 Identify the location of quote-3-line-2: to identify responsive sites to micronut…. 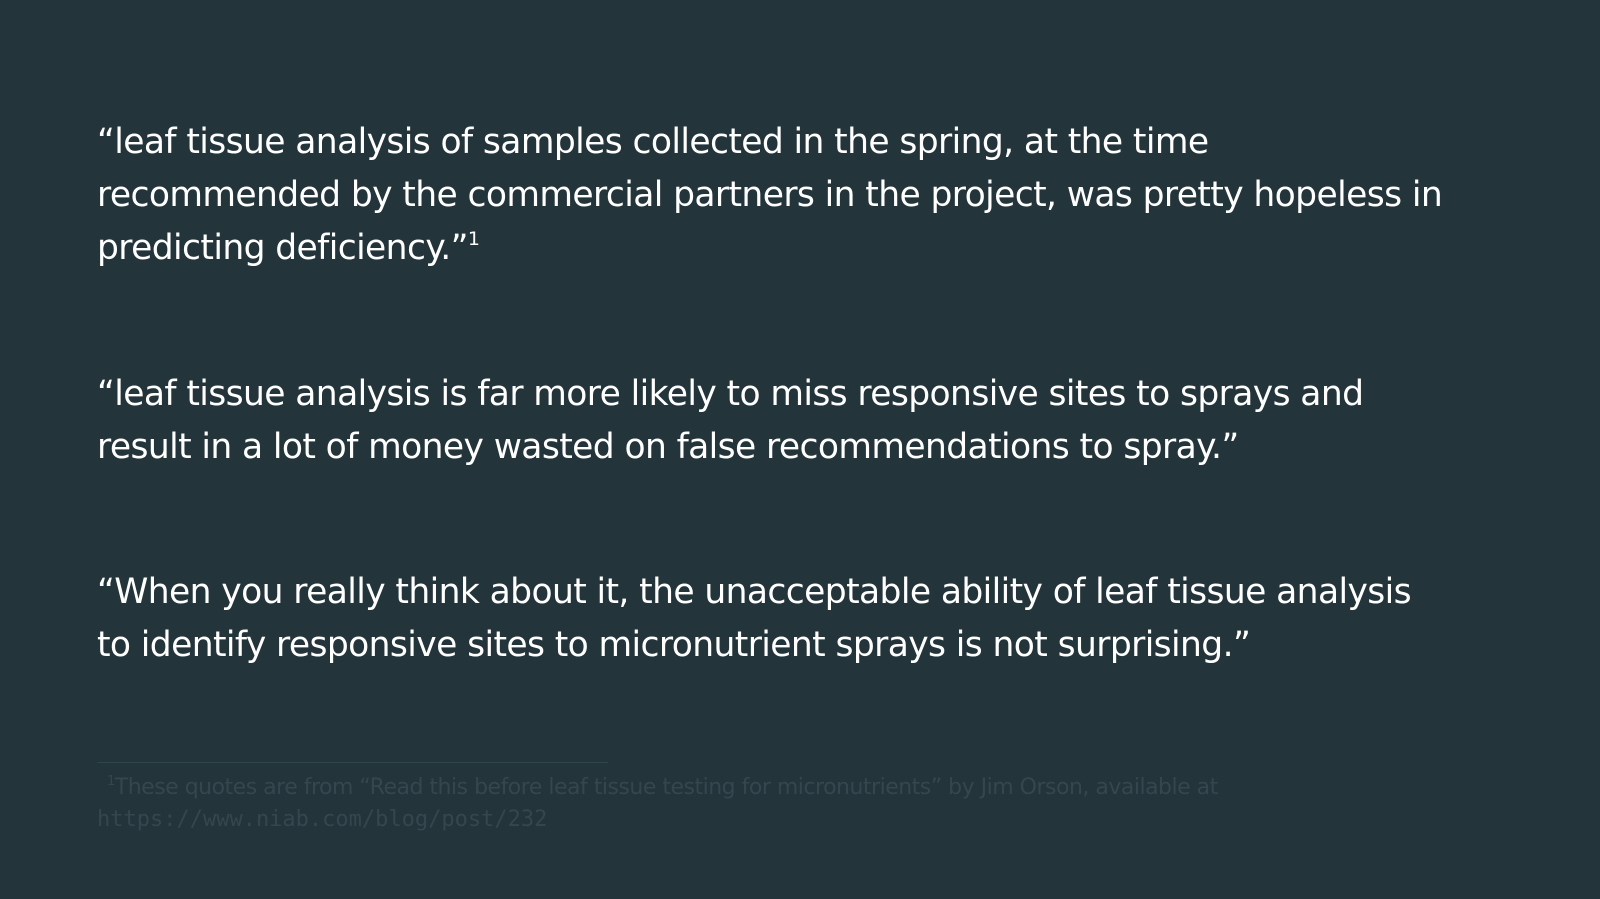
(674, 645).